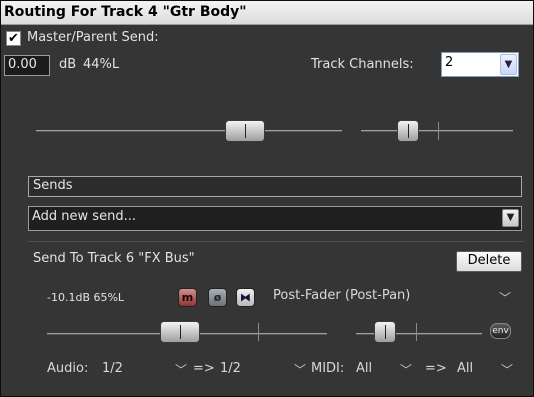 The width and height of the screenshot is (534, 397). What do you see at coordinates (328, 368) in the screenshot?
I see `midi-label: MIDI:` at bounding box center [328, 368].